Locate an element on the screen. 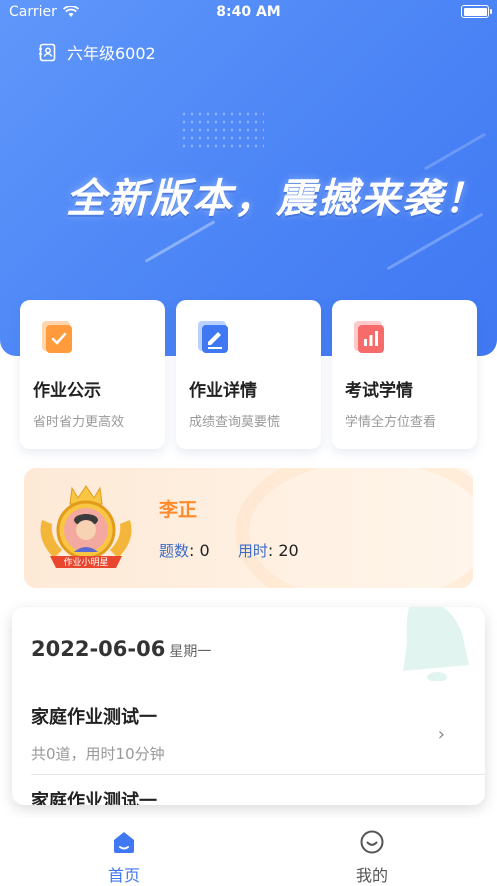  approval-doc-icon is located at coordinates (57, 337).